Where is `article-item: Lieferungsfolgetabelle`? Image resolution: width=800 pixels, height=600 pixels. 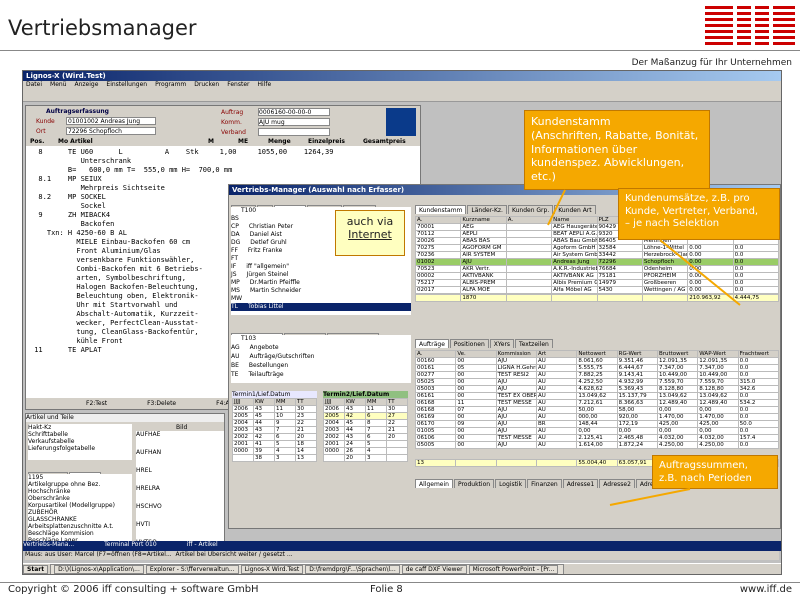
article-item: Lieferungsfolgetabelle is located at coordinates (80, 448).